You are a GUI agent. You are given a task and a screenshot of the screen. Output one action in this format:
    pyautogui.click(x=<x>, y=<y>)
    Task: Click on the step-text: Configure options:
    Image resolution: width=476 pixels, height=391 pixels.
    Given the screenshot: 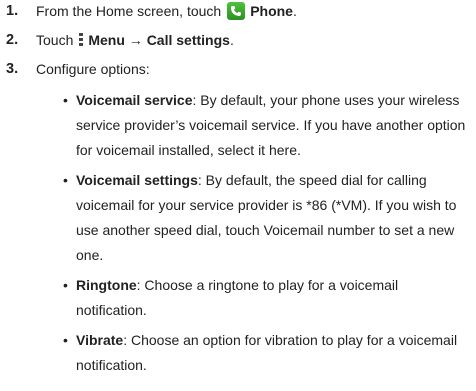 What is the action you would take?
    pyautogui.click(x=93, y=69)
    